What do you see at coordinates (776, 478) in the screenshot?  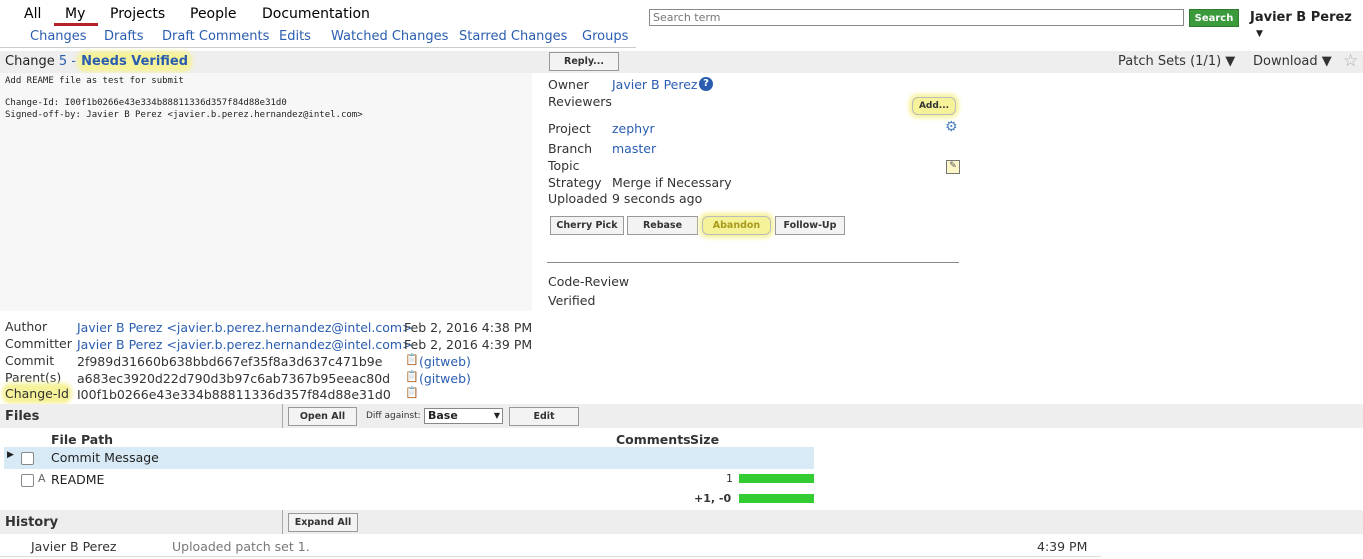 I see `size-bar` at bounding box center [776, 478].